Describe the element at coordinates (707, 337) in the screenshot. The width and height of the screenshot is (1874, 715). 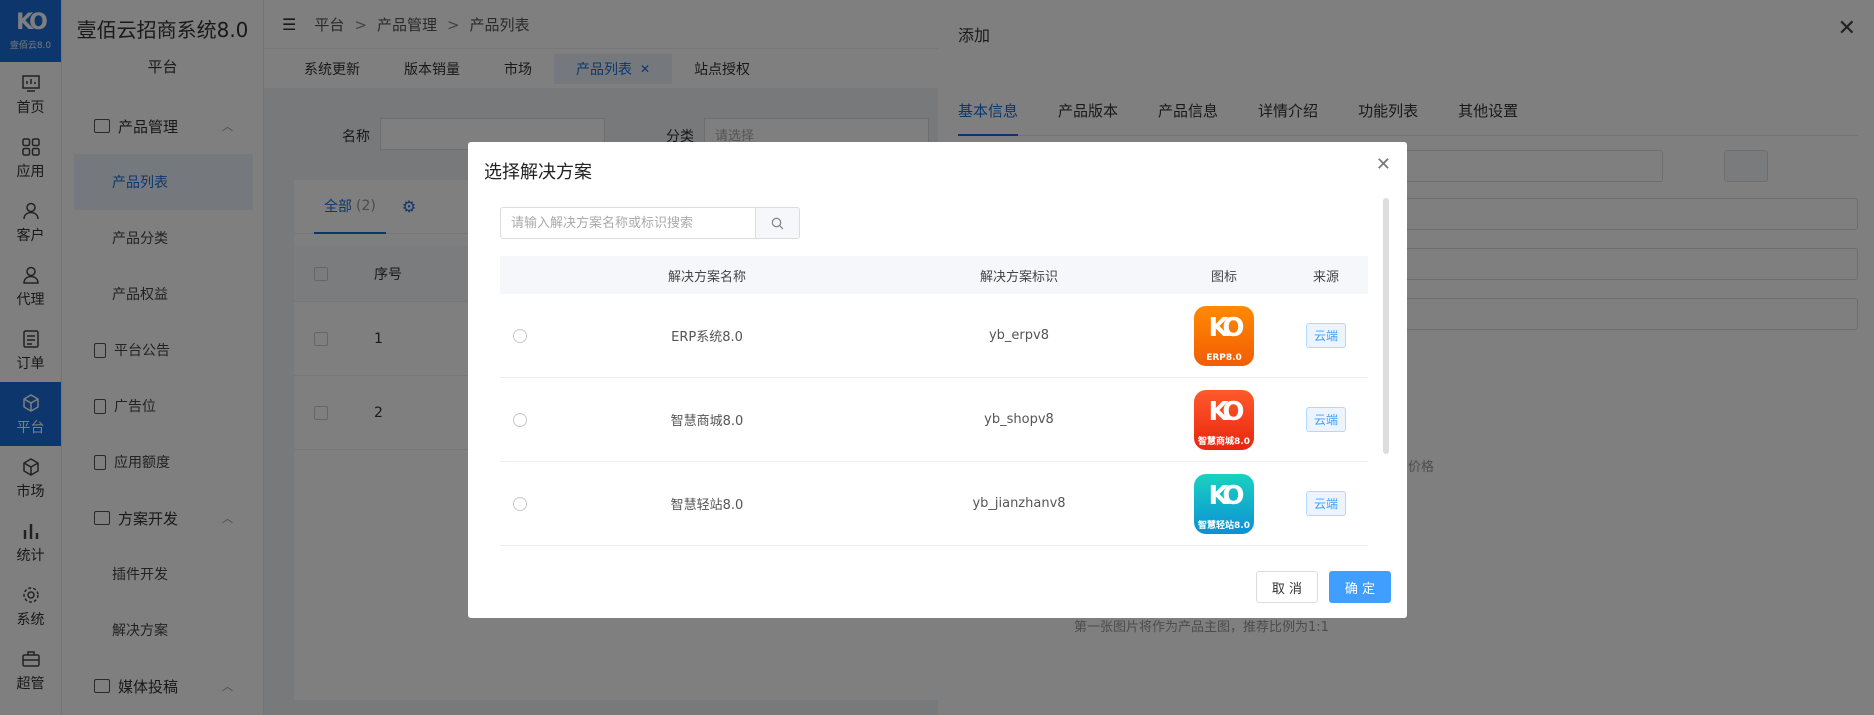
I see `solution-name: ERP系统8.0` at that location.